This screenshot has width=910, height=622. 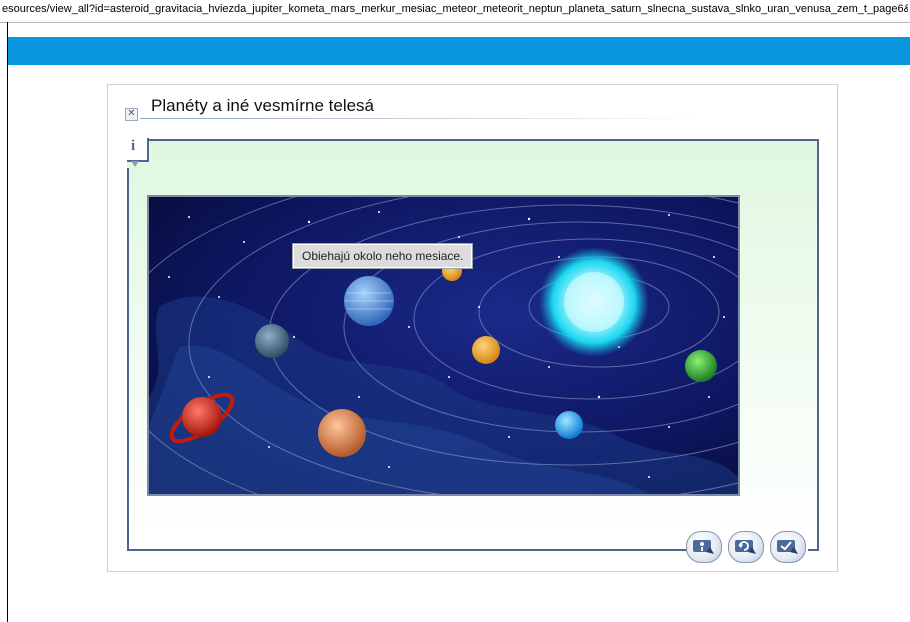 What do you see at coordinates (459, 51) in the screenshot?
I see `site-header-bar` at bounding box center [459, 51].